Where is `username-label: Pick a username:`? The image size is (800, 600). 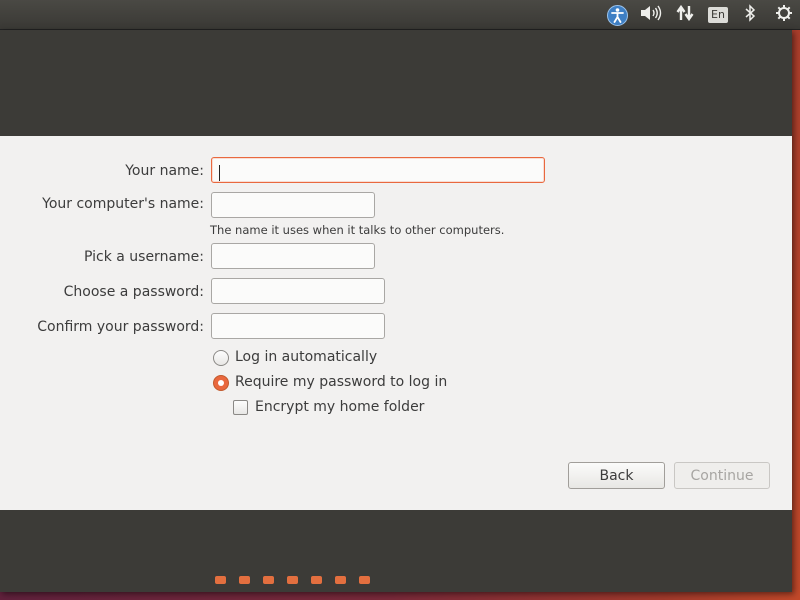 username-label: Pick a username: is located at coordinates (143, 257).